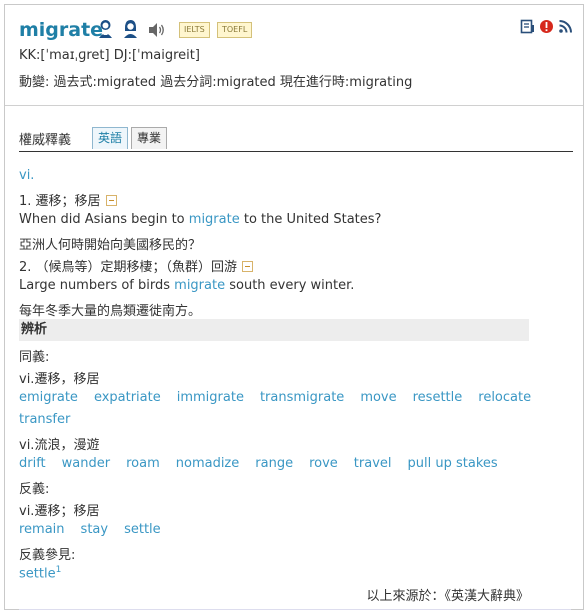  What do you see at coordinates (194, 30) in the screenshot?
I see `ielts-tag: IELTS` at bounding box center [194, 30].